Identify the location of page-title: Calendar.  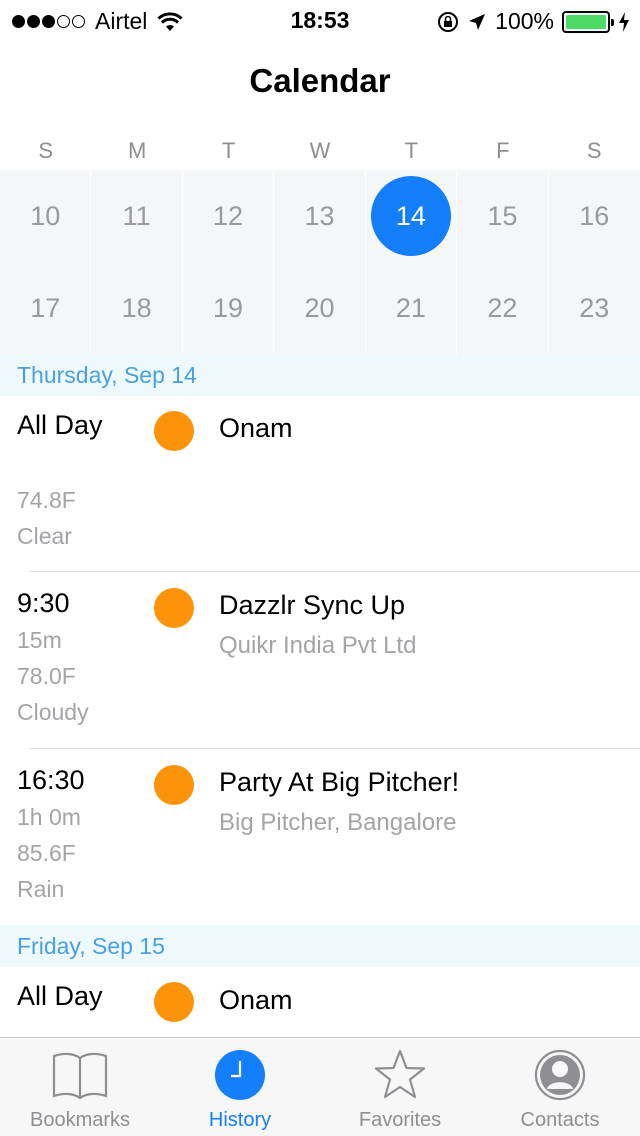
(320, 80).